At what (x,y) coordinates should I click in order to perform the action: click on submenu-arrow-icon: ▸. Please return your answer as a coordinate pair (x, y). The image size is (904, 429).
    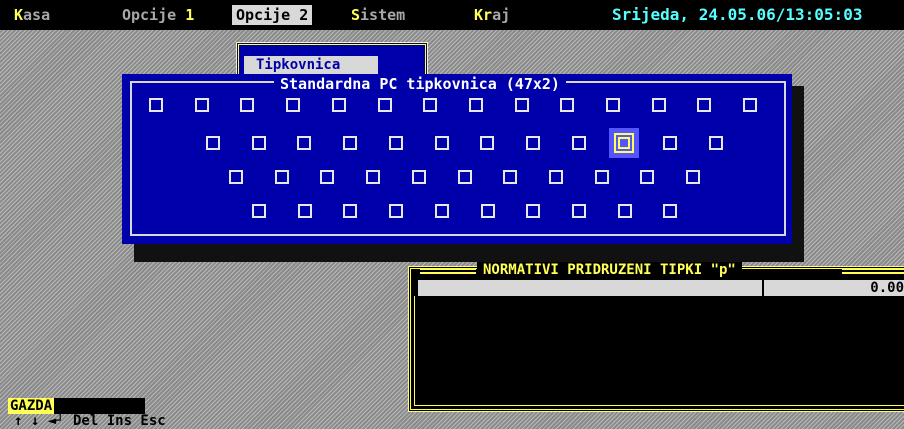
    Looking at the image, I should click on (381, 65).